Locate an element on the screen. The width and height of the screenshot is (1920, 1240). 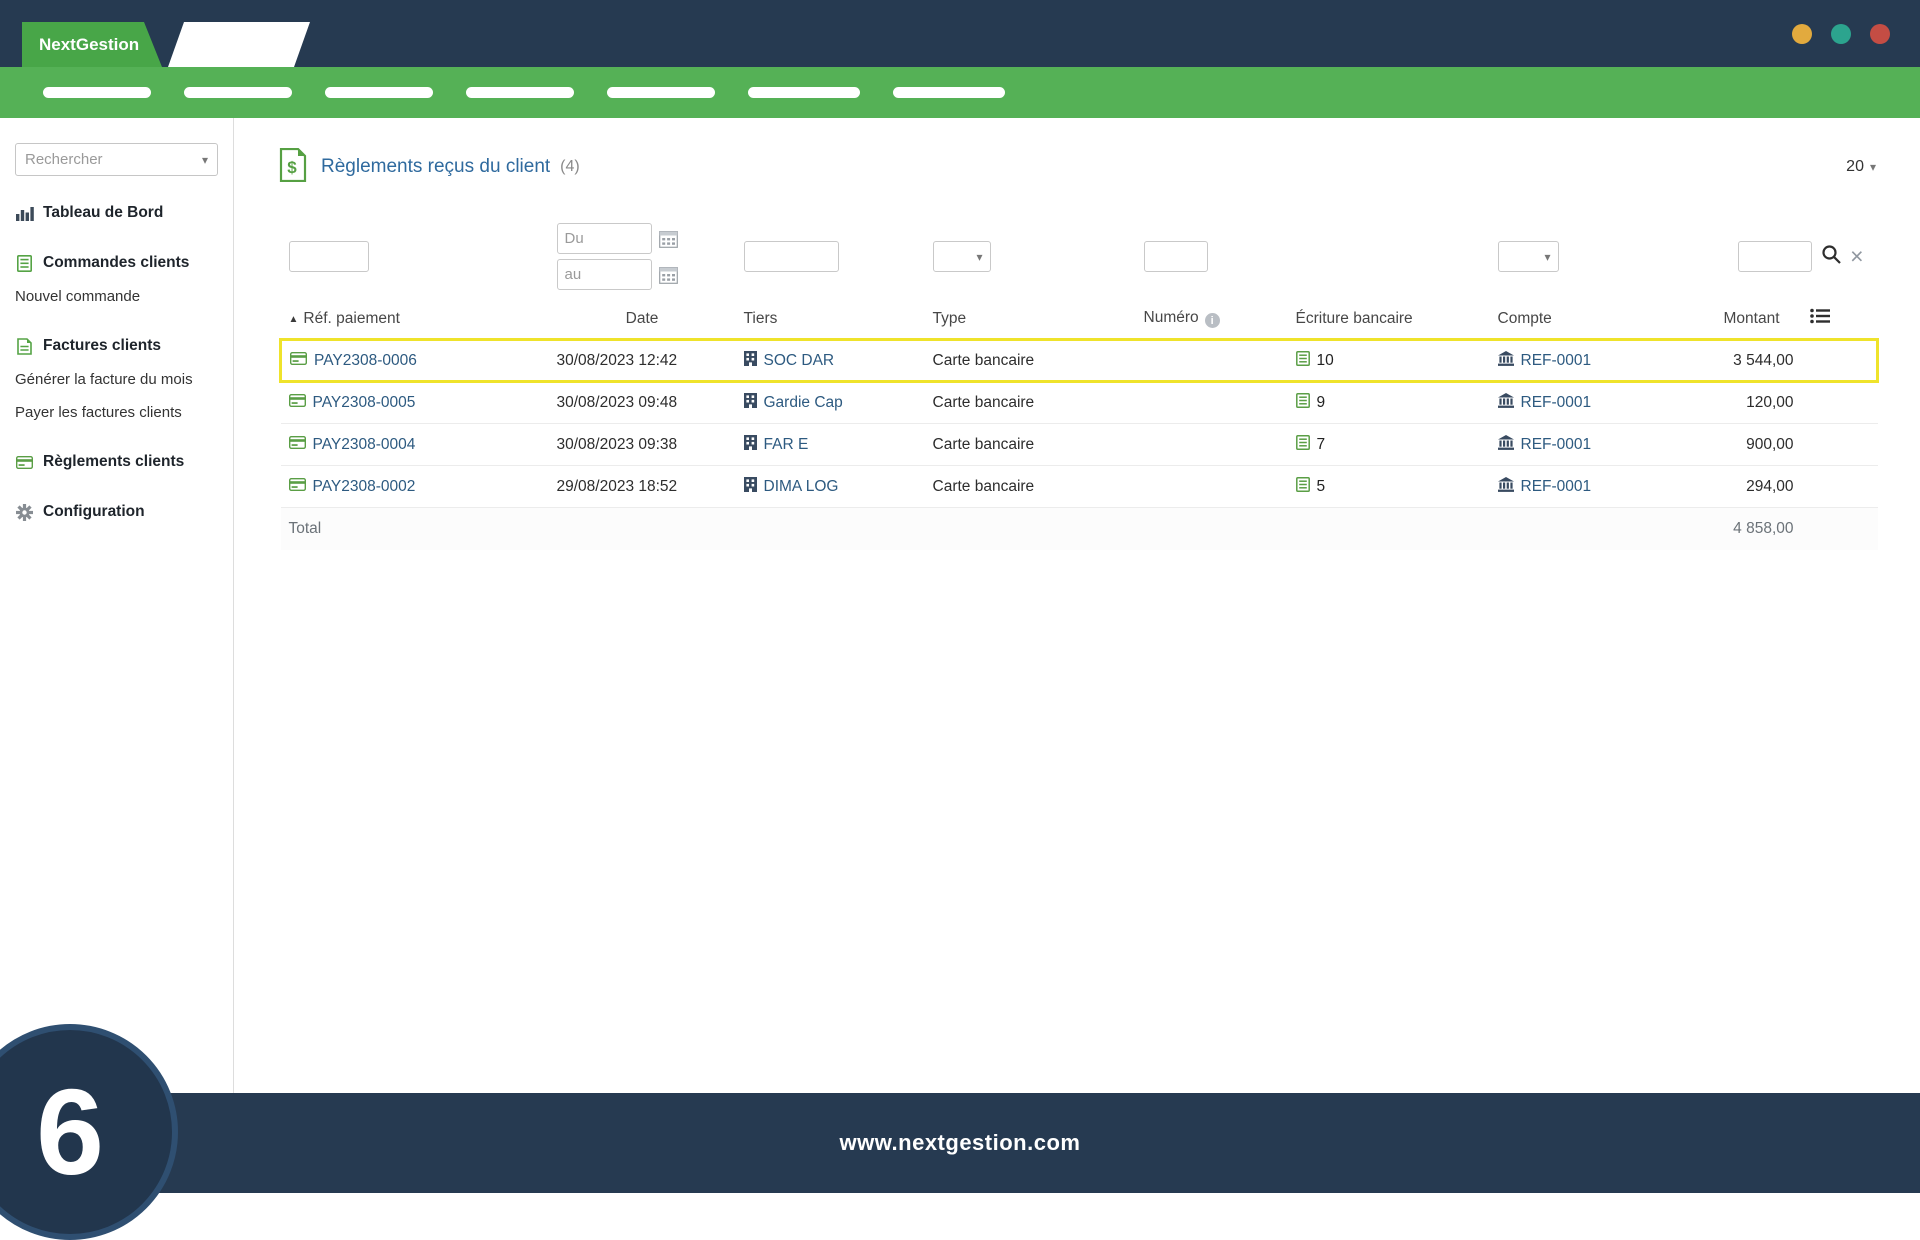
thirdparty-link: SOC DAR is located at coordinates (799, 361).